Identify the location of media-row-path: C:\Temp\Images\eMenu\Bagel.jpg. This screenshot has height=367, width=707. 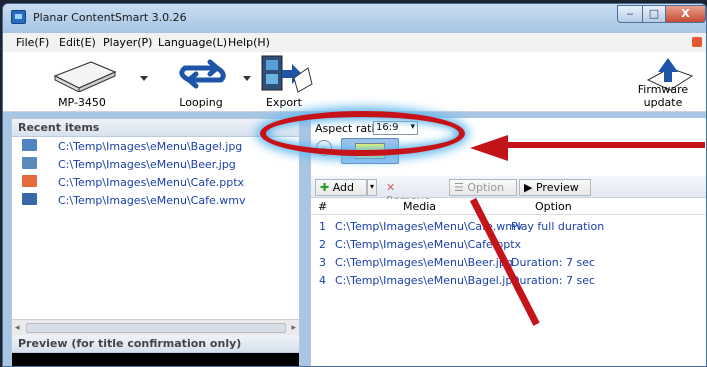
(427, 280).